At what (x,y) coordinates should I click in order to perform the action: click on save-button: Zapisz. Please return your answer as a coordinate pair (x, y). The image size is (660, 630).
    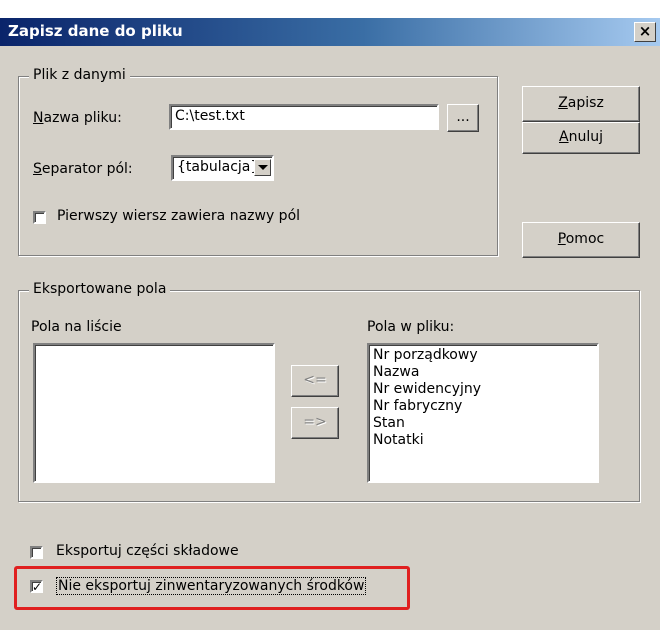
    Looking at the image, I should click on (581, 104).